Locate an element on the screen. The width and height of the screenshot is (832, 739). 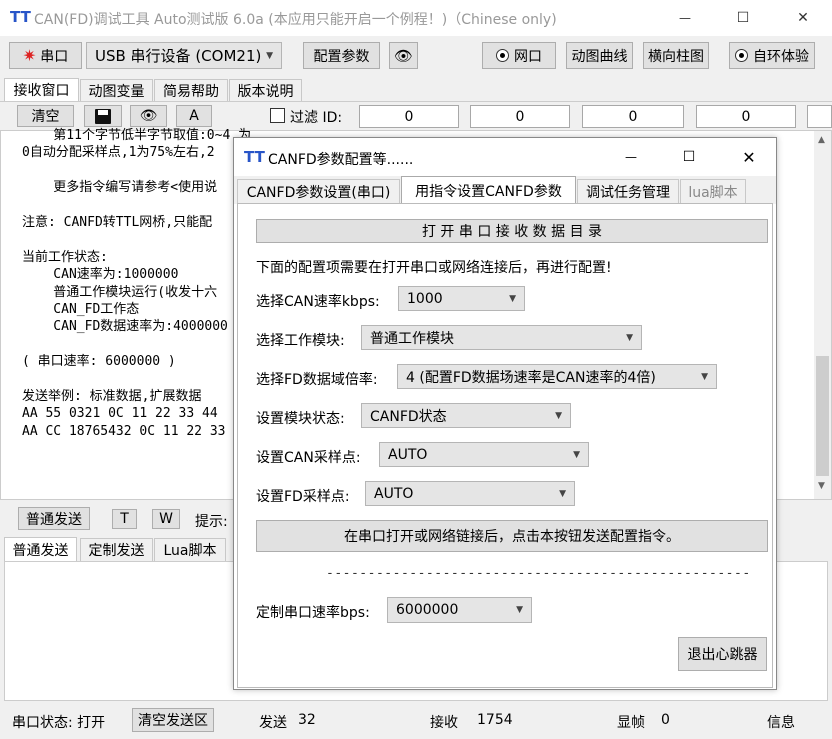
fd-mult-label: 选择FD数据域倍率: is located at coordinates (317, 380).